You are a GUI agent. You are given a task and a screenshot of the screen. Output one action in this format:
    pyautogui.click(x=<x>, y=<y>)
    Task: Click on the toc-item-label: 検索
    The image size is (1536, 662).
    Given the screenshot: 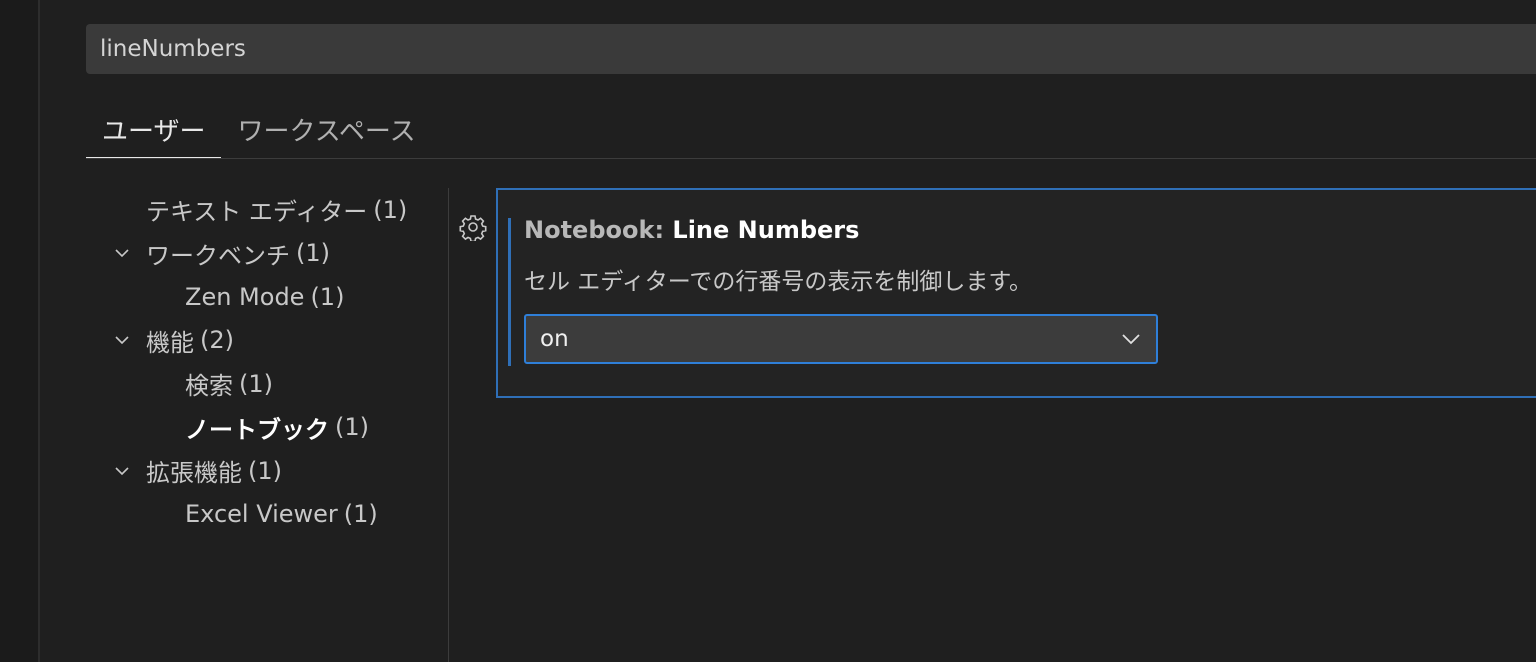 What is the action you would take?
    pyautogui.click(x=209, y=386)
    